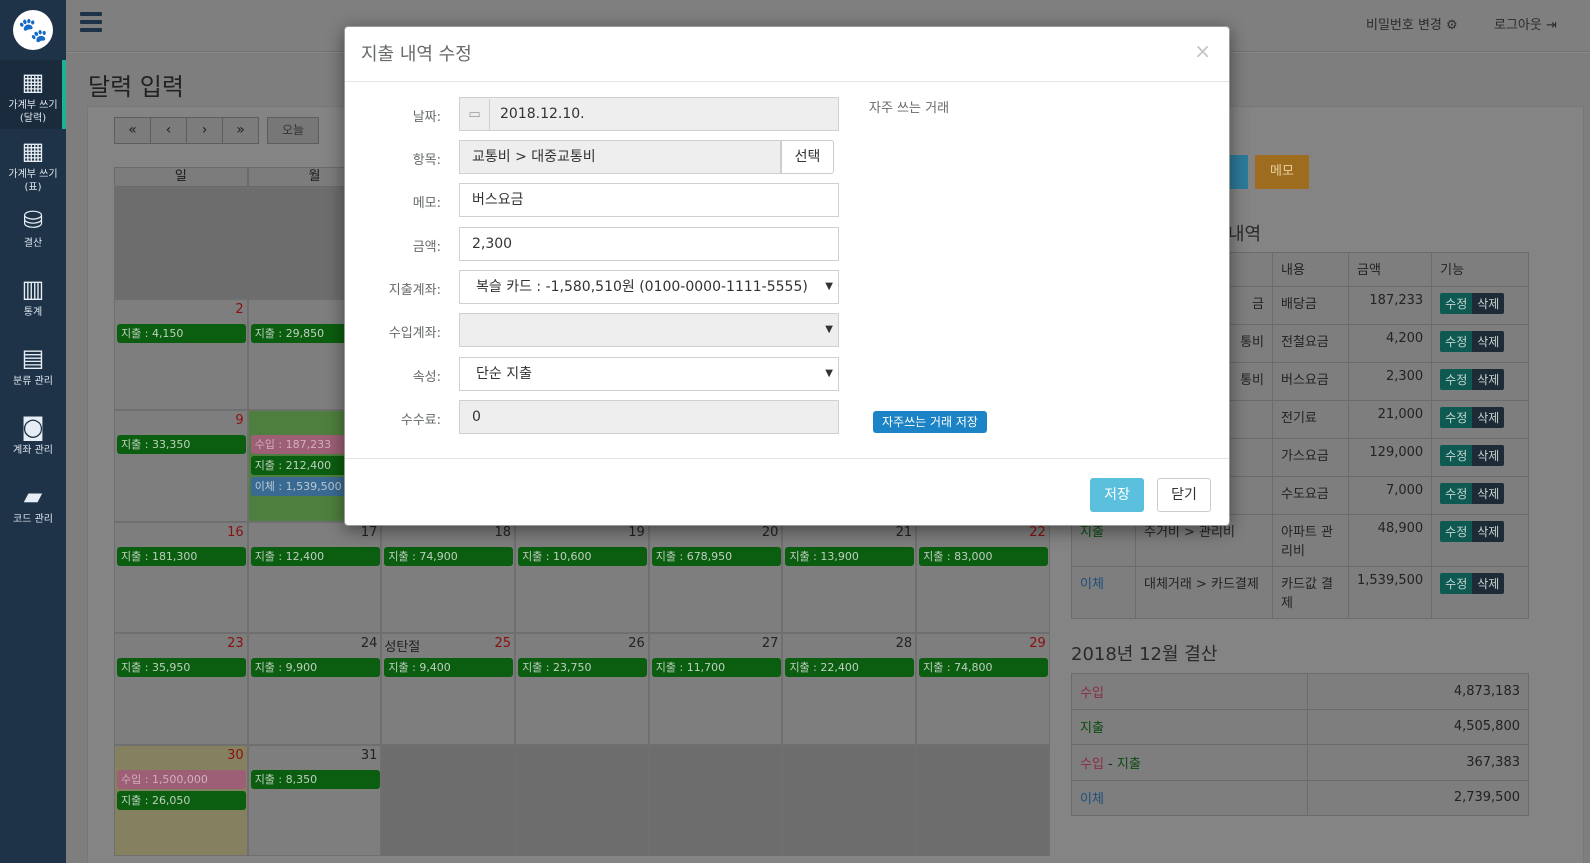 The width and height of the screenshot is (1590, 863). What do you see at coordinates (181, 354) in the screenshot?
I see `calendar-cell: 2 지출 : 4,150` at bounding box center [181, 354].